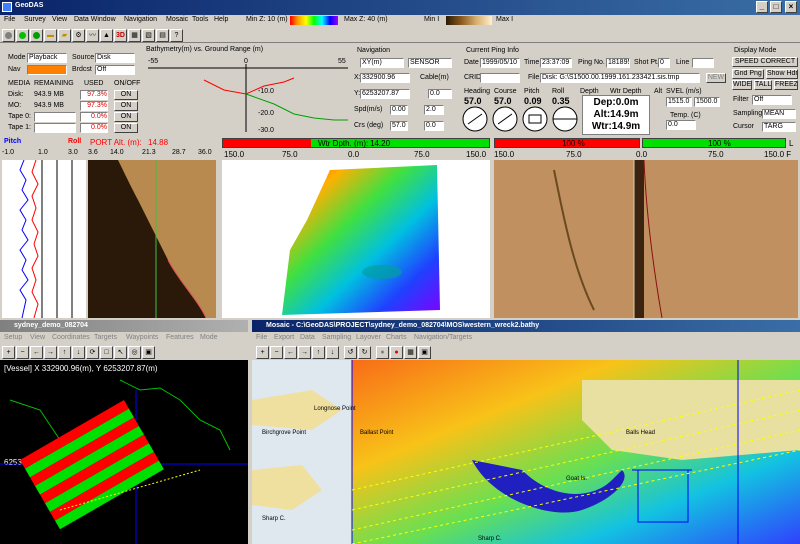 The height and width of the screenshot is (544, 800). What do you see at coordinates (37, 337) in the screenshot?
I see `lmenu-view: View` at bounding box center [37, 337].